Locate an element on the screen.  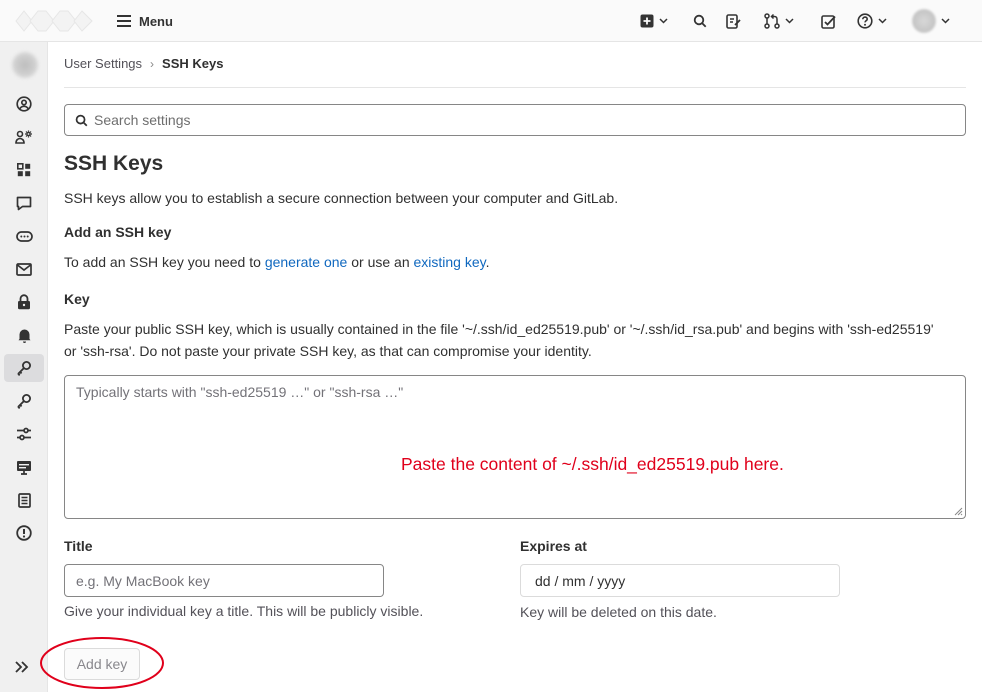
existing-key-link: existing key is located at coordinates (450, 262).